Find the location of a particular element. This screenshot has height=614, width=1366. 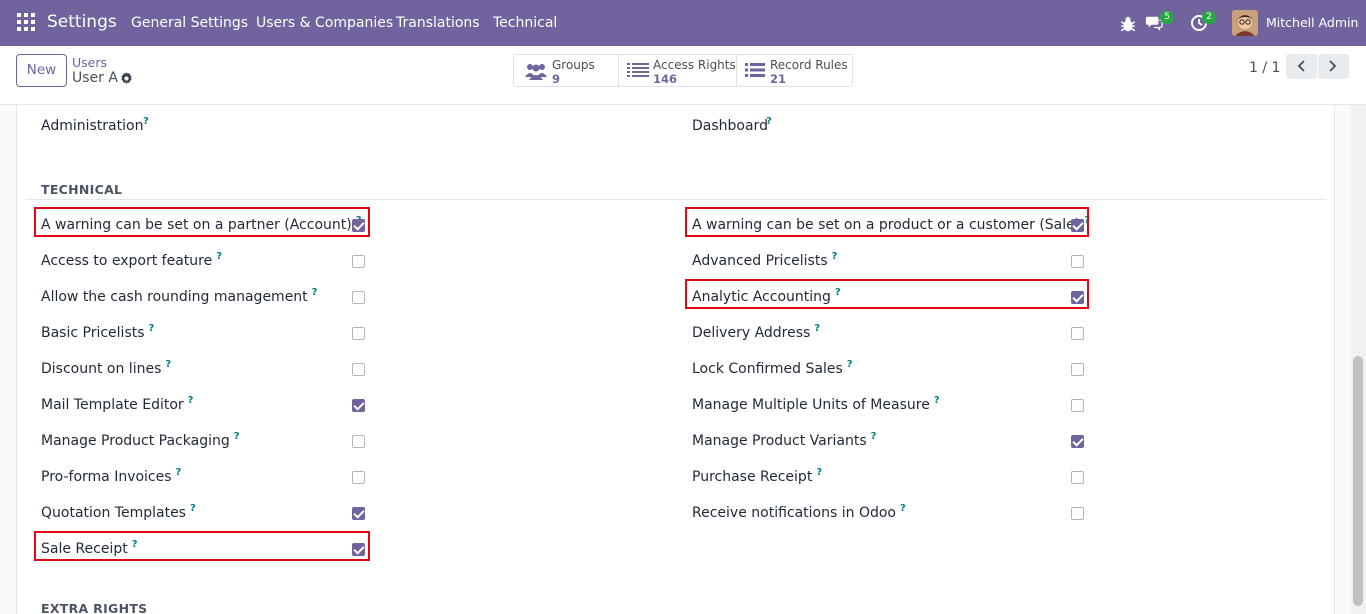

checkbox-delivery-address is located at coordinates (1077, 333).